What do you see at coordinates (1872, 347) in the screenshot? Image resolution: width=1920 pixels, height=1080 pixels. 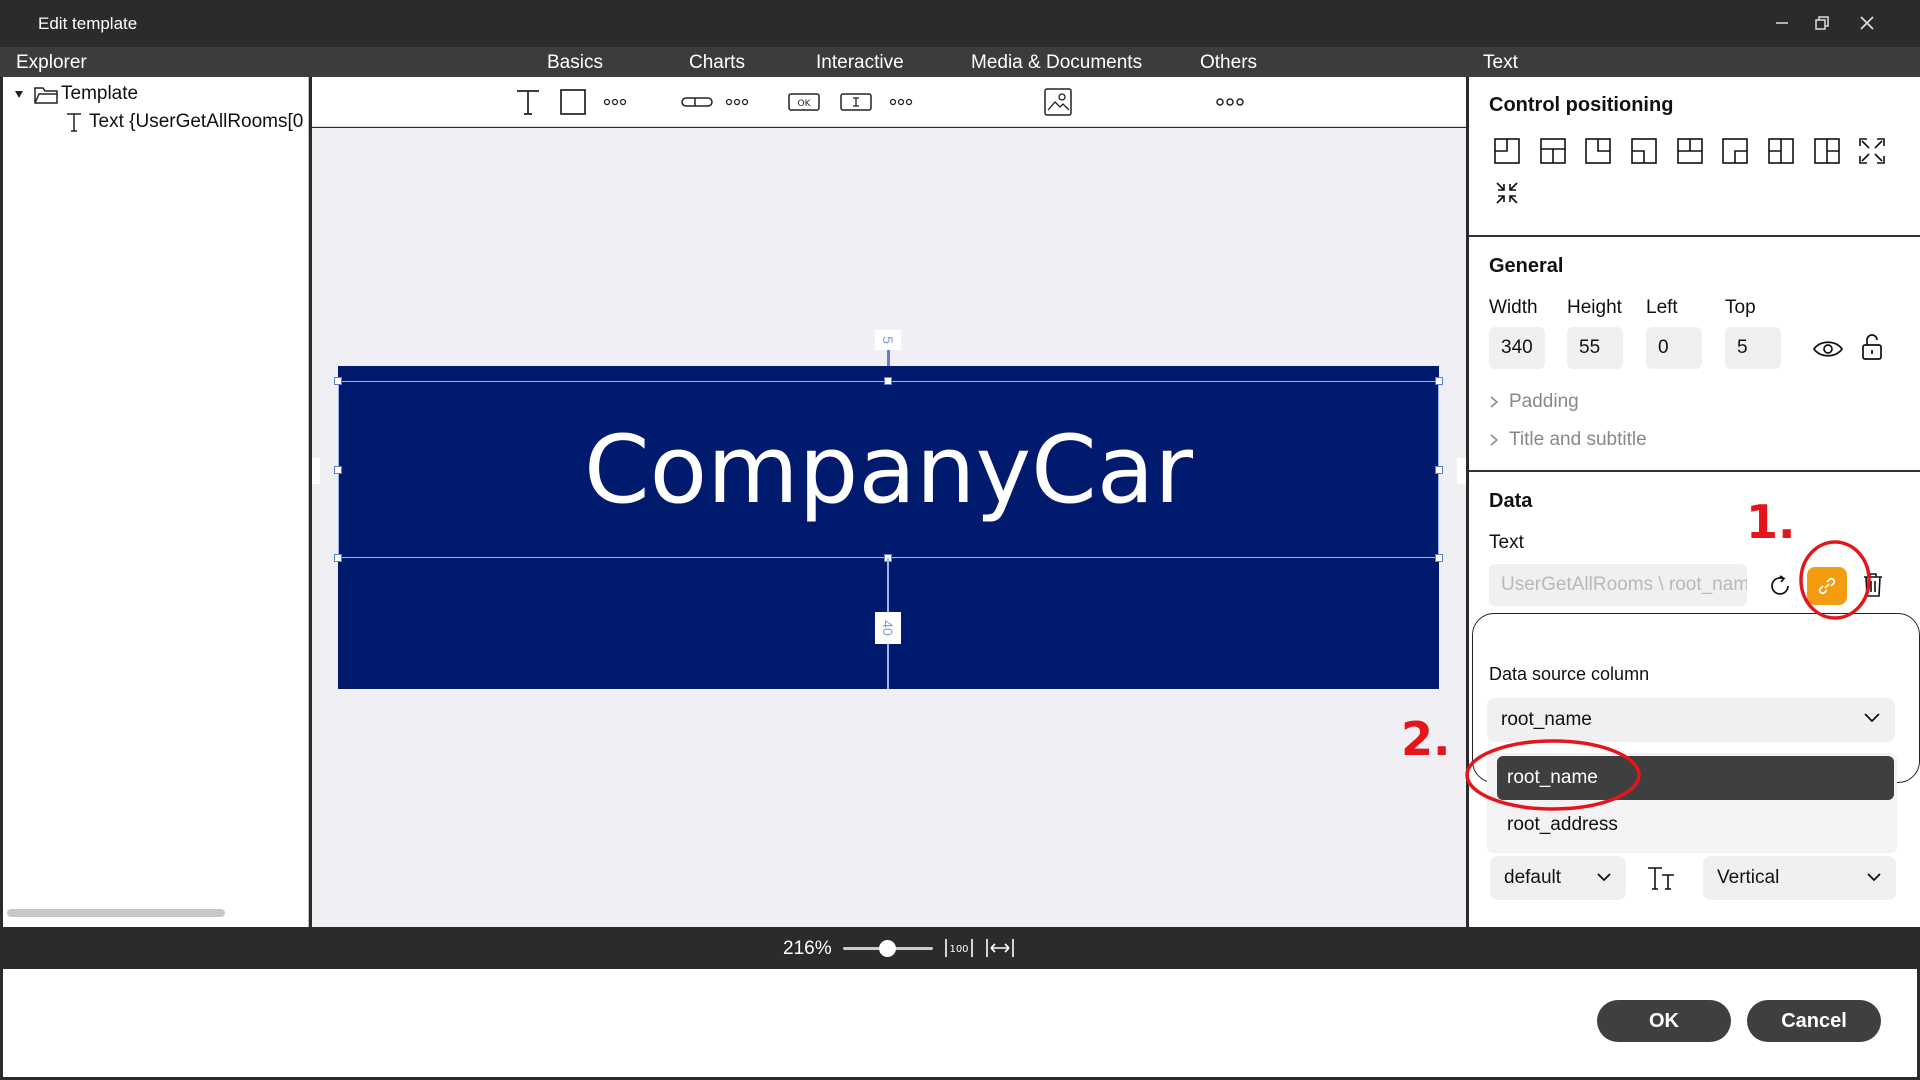 I see `unlock-icon` at bounding box center [1872, 347].